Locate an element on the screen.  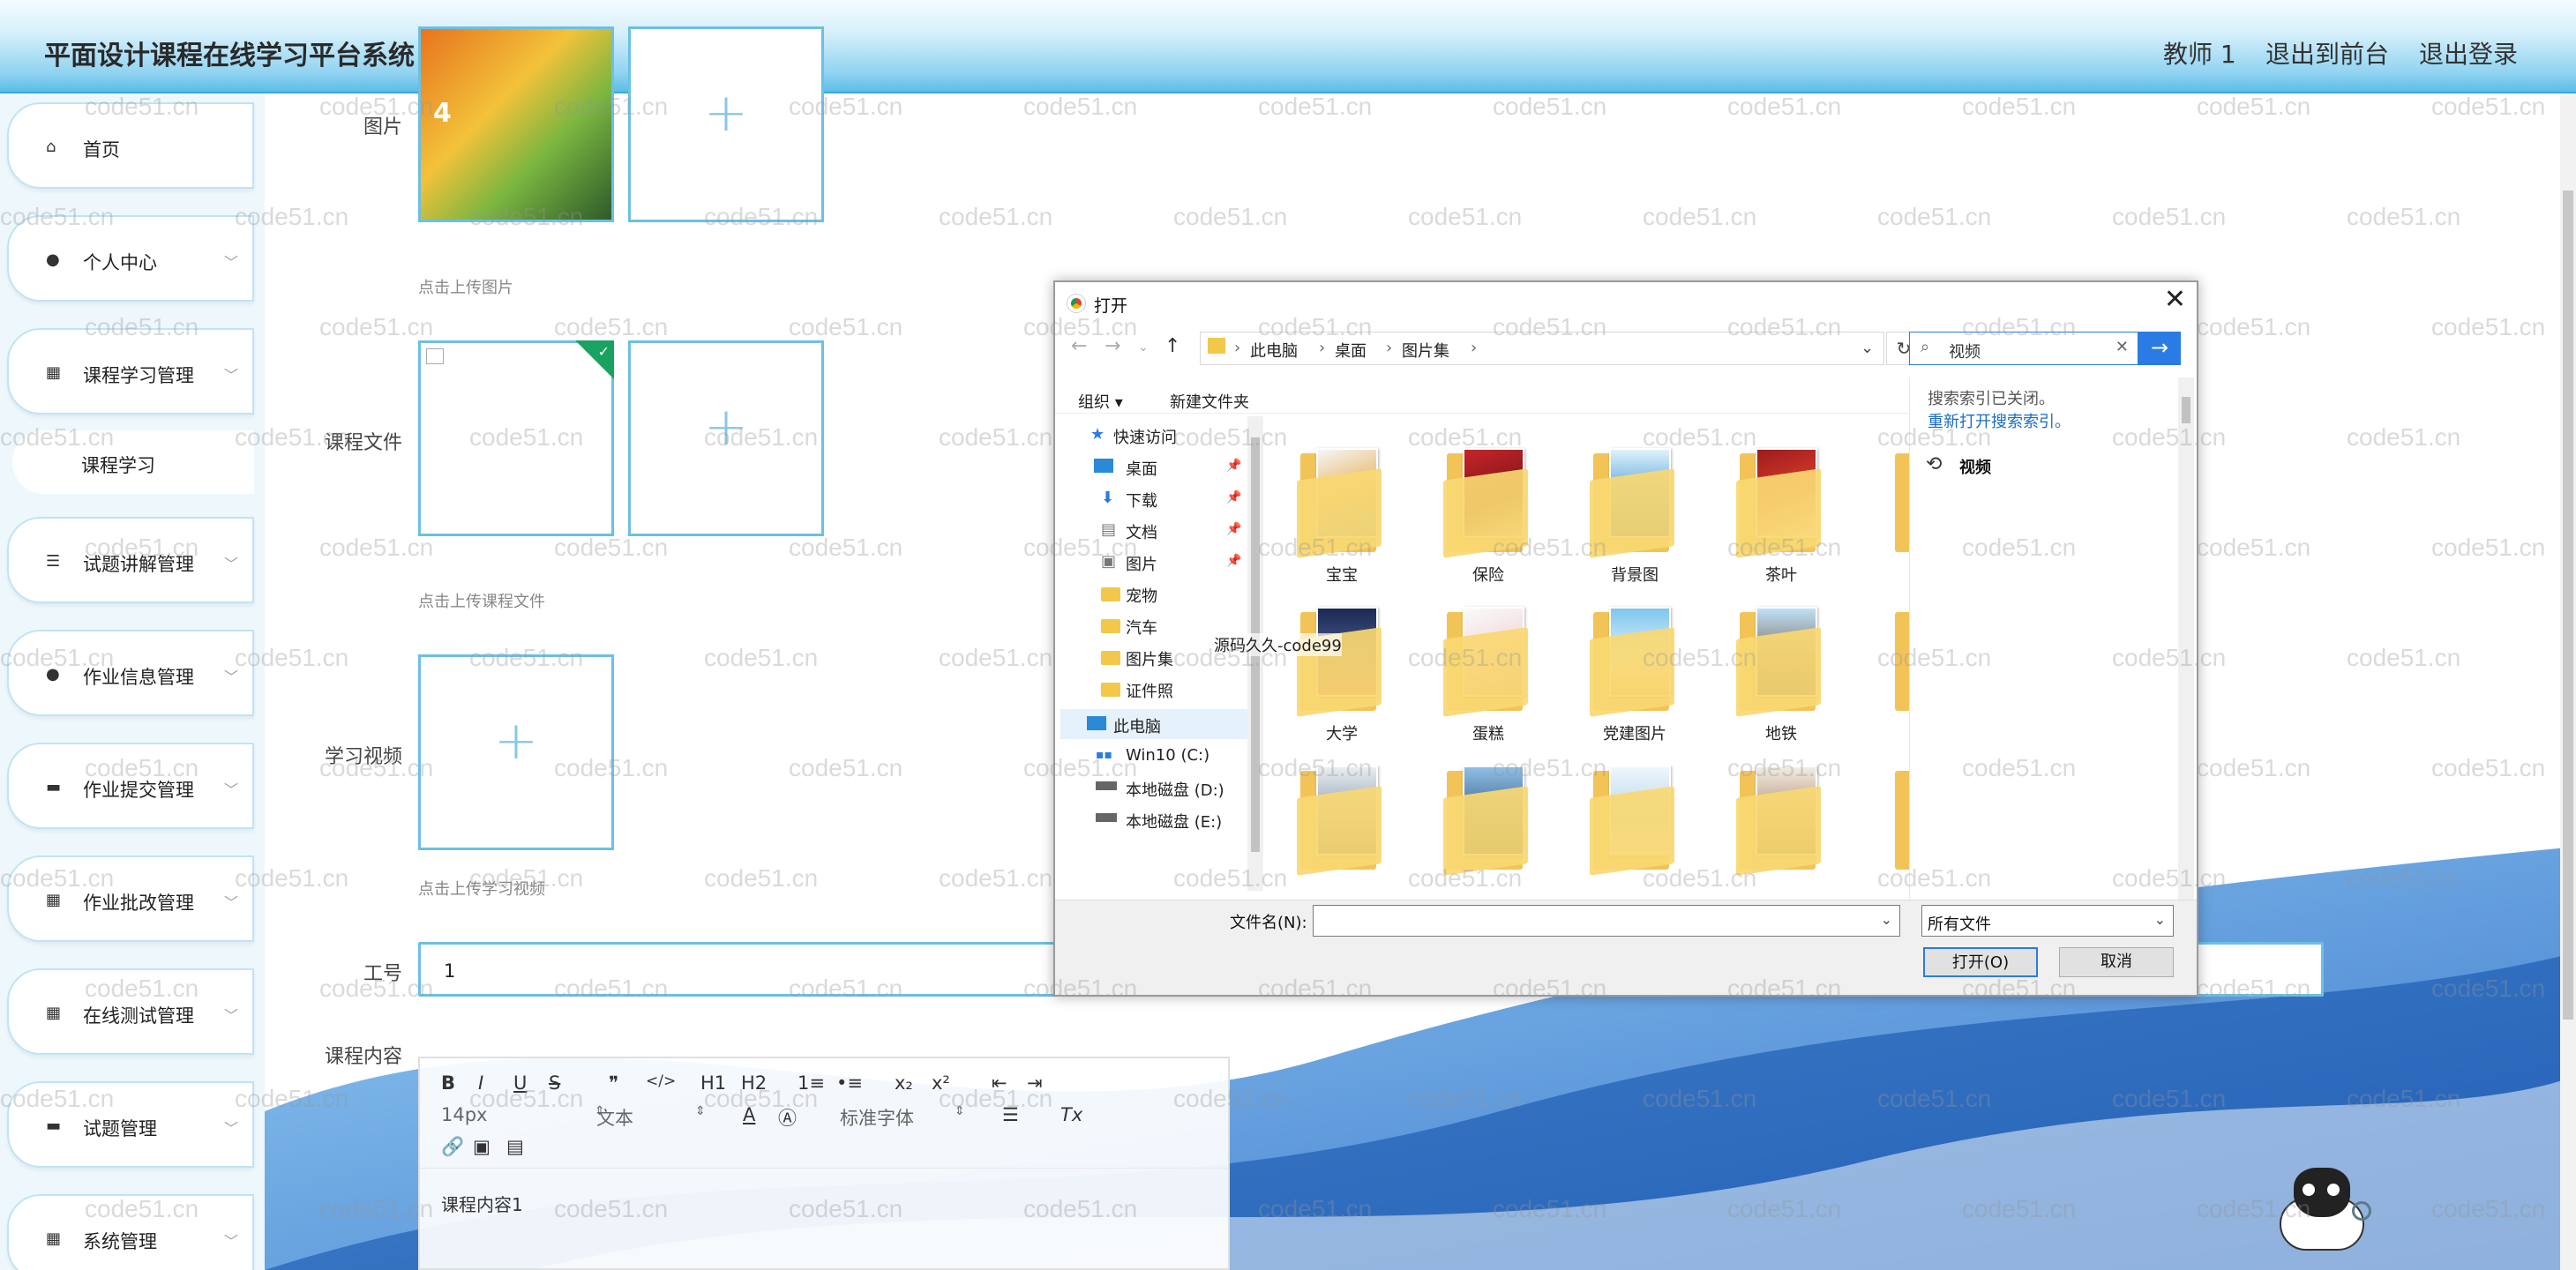
ordered-list-button: 1≡ is located at coordinates (811, 1083).